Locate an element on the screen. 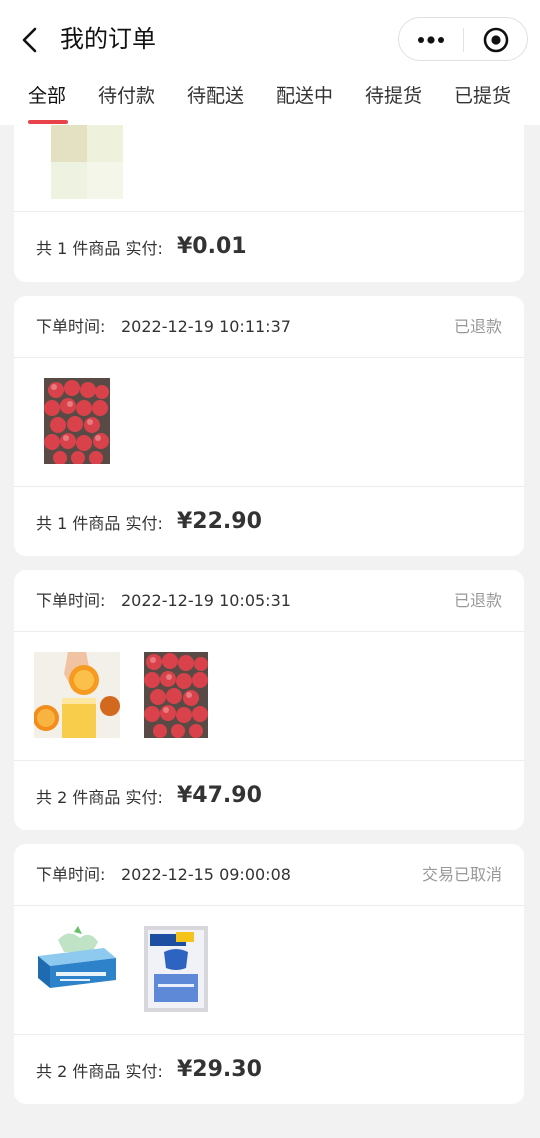 Image resolution: width=540 pixels, height=1138 pixels. product-thumbnail-soap-pack is located at coordinates (176, 969).